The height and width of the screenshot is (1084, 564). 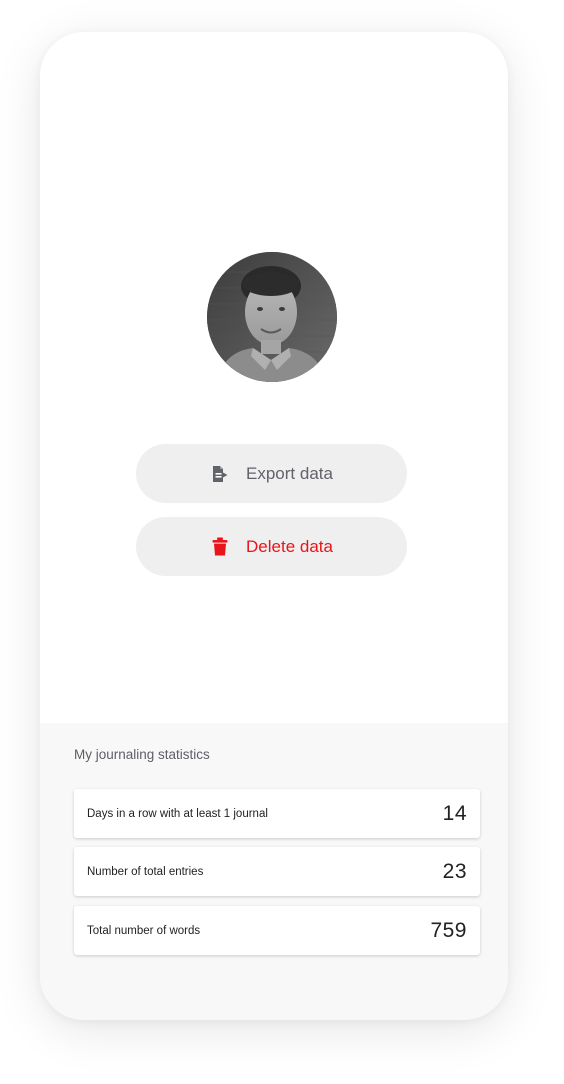 What do you see at coordinates (454, 871) in the screenshot?
I see `stat-value: 23` at bounding box center [454, 871].